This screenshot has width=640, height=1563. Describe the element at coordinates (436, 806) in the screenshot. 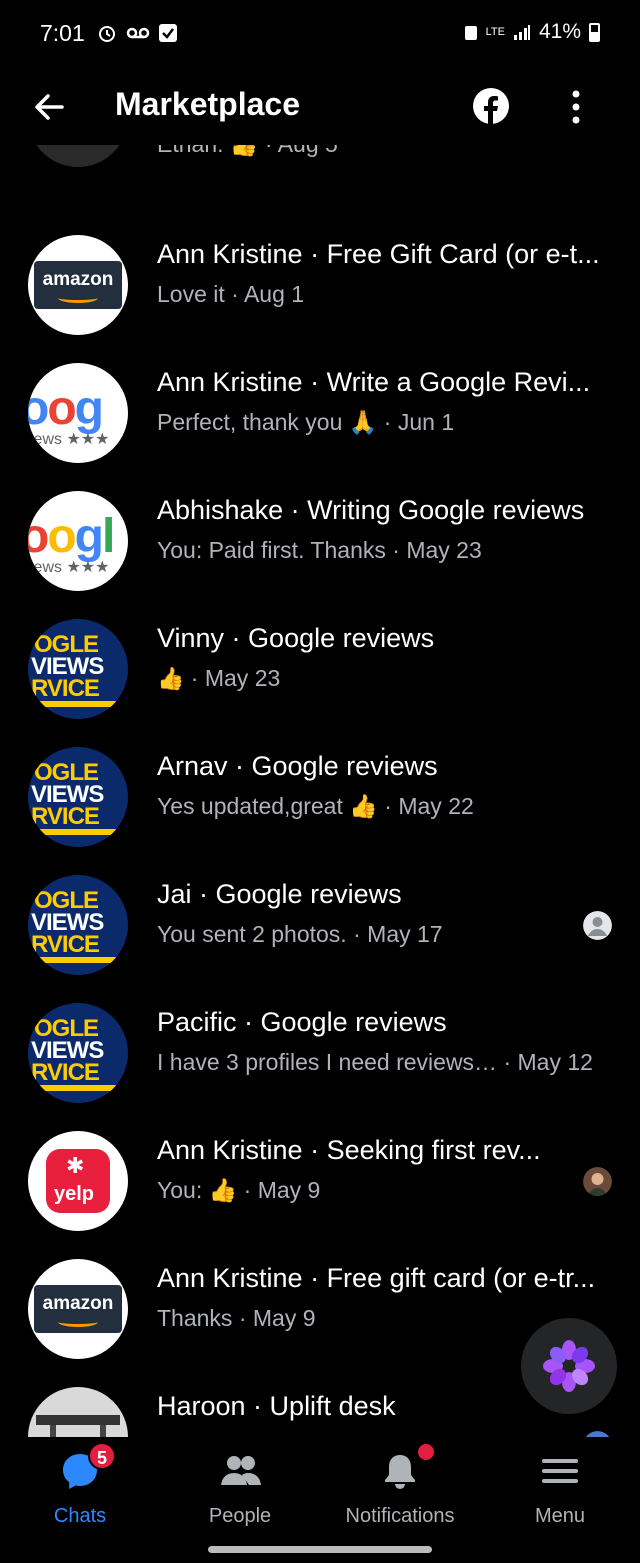

I see `chat-date: May 22` at that location.